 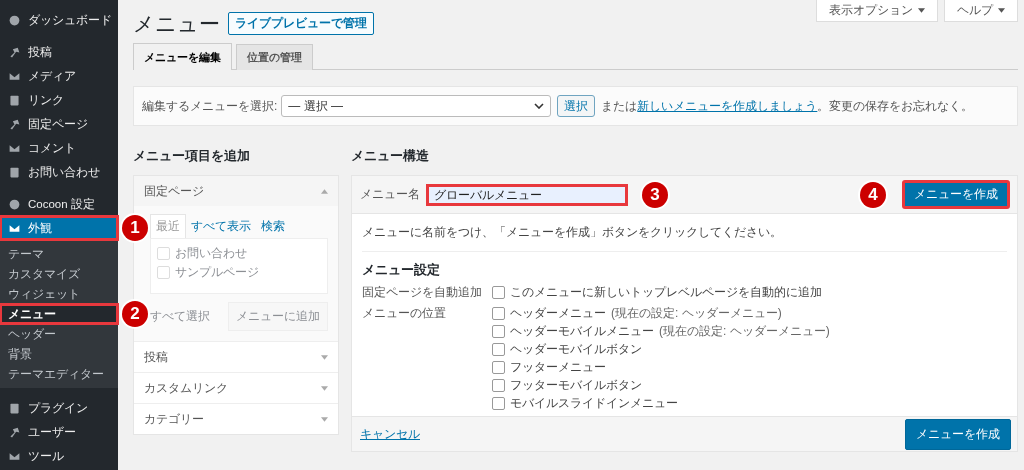 What do you see at coordinates (404, 313) in the screenshot?
I see `setting-label: メニューの位置` at bounding box center [404, 313].